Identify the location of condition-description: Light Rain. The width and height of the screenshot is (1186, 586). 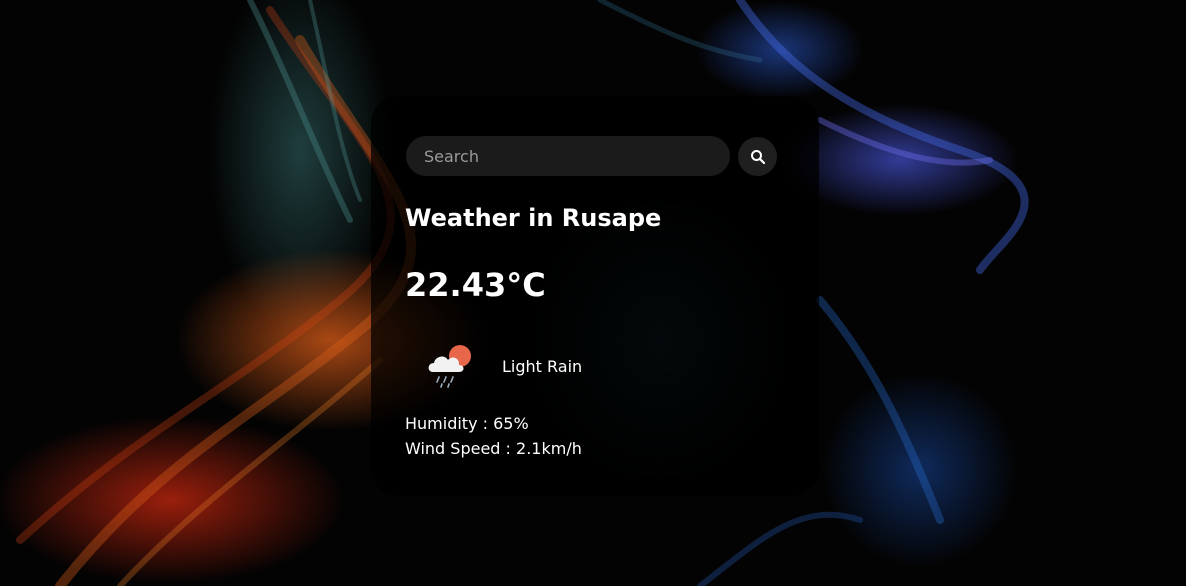
(542, 366).